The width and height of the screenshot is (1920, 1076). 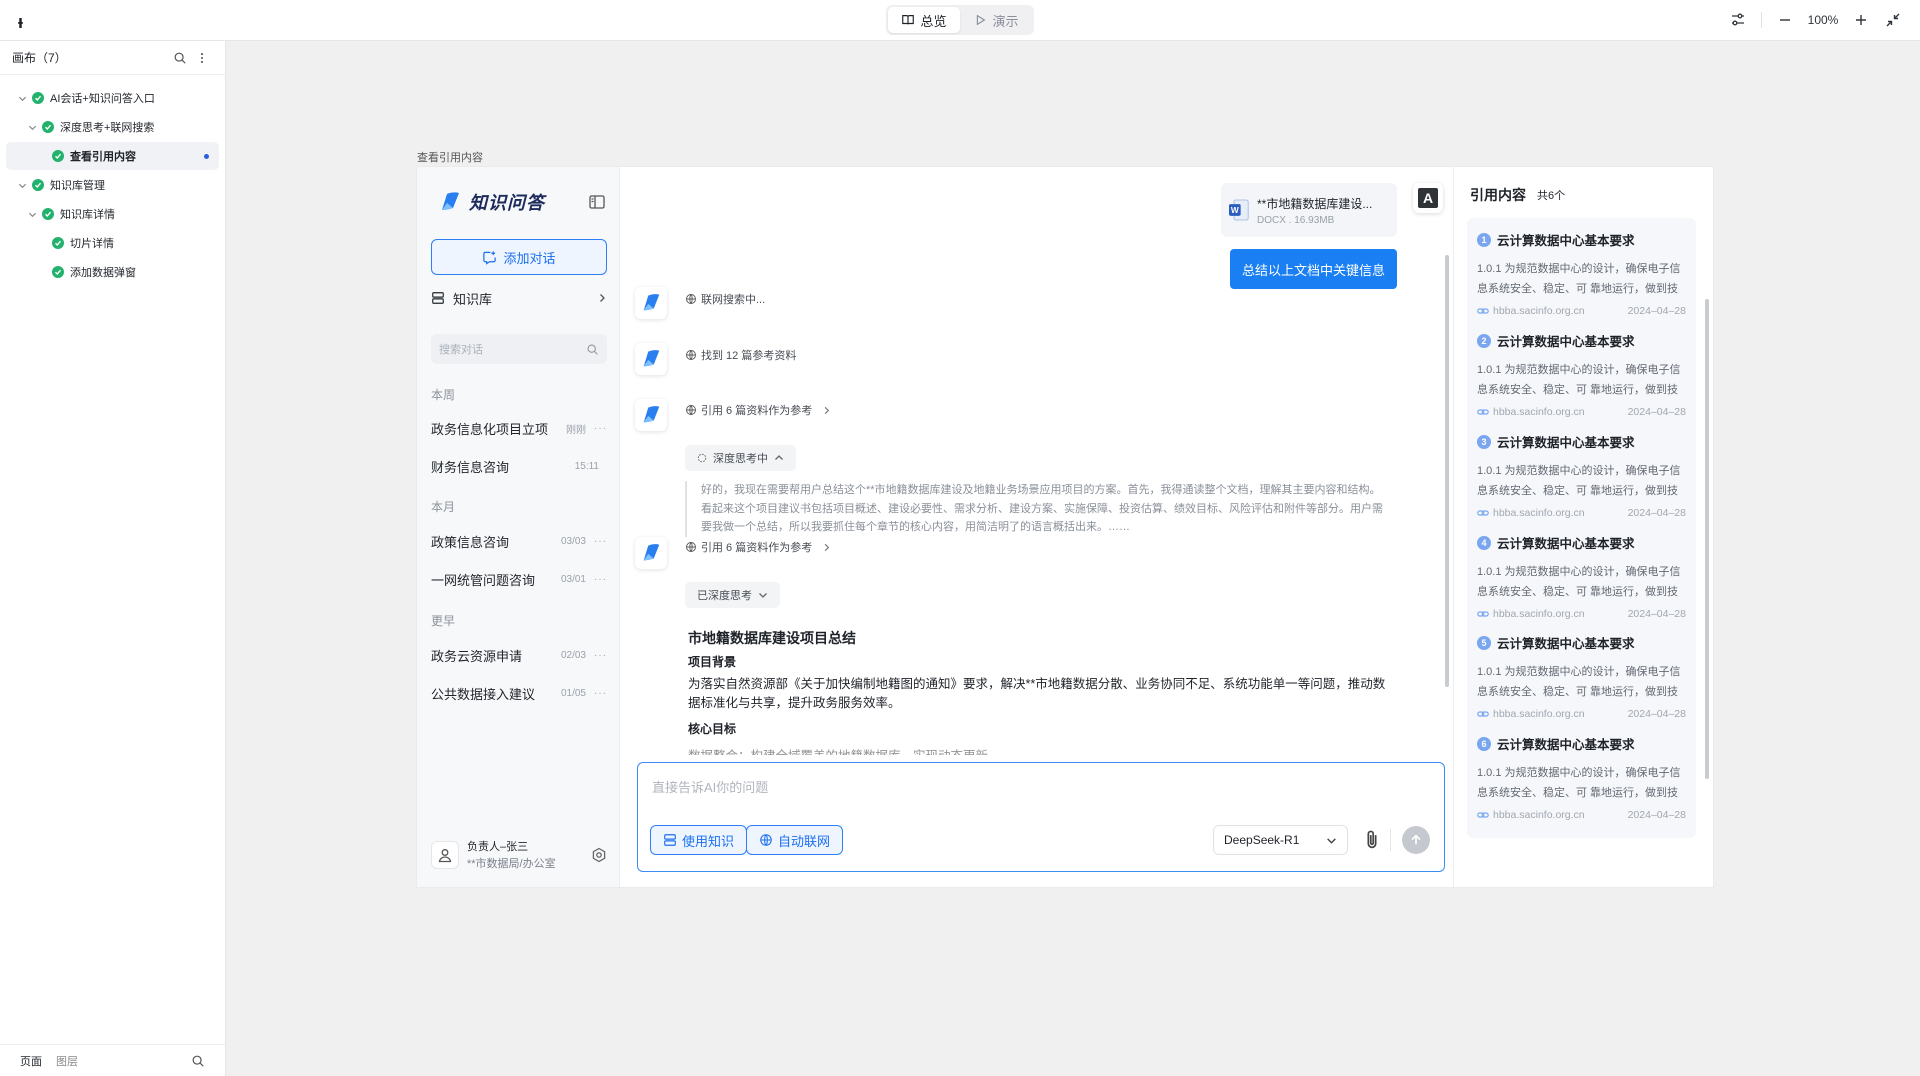 I want to click on zoom-out-button, so click(x=1785, y=20).